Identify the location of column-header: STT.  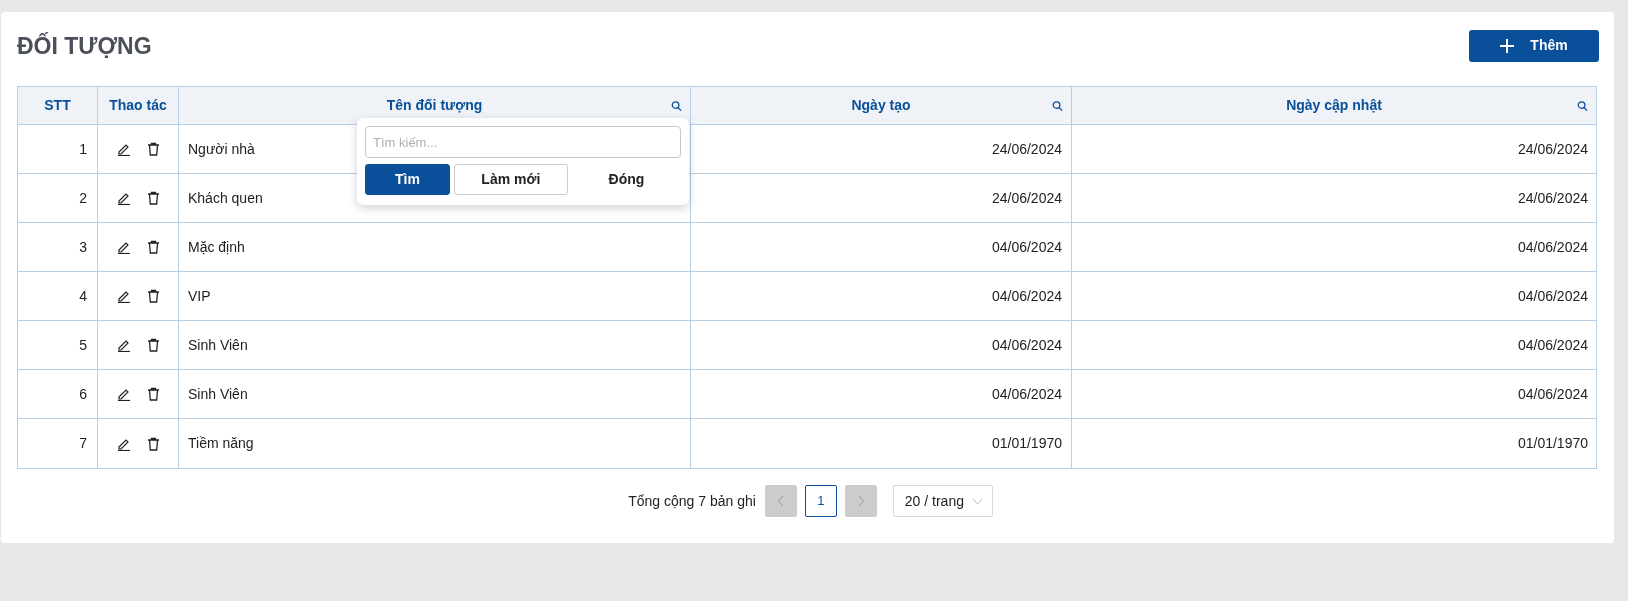
(58, 105).